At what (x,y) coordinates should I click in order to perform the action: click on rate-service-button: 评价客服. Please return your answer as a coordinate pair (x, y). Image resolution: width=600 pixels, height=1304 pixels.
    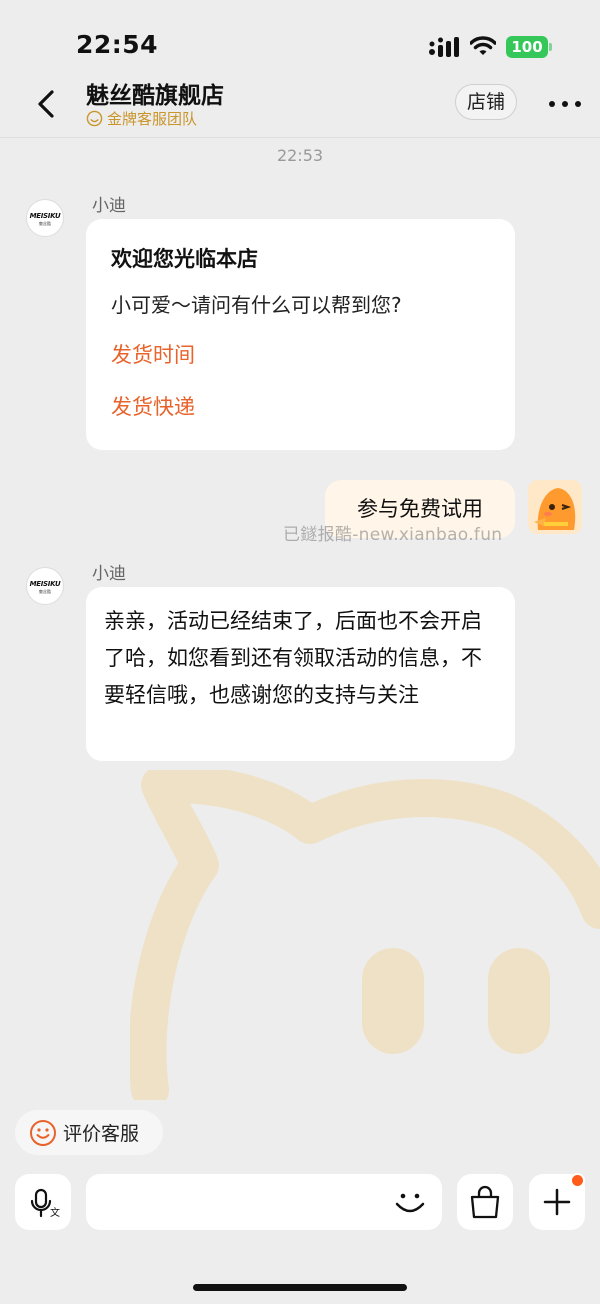
    Looking at the image, I should click on (89, 1132).